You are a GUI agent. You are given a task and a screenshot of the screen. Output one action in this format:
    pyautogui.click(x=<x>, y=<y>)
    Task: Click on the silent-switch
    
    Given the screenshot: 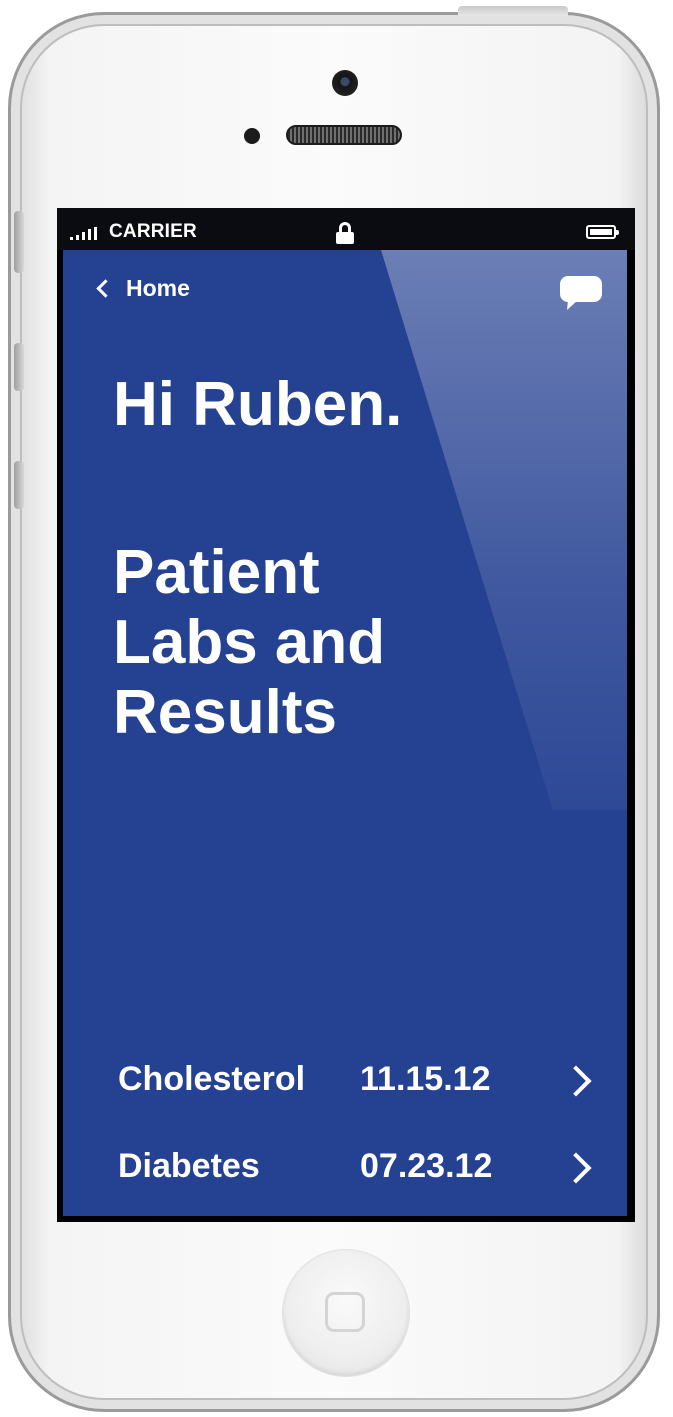 What is the action you would take?
    pyautogui.click(x=19, y=242)
    